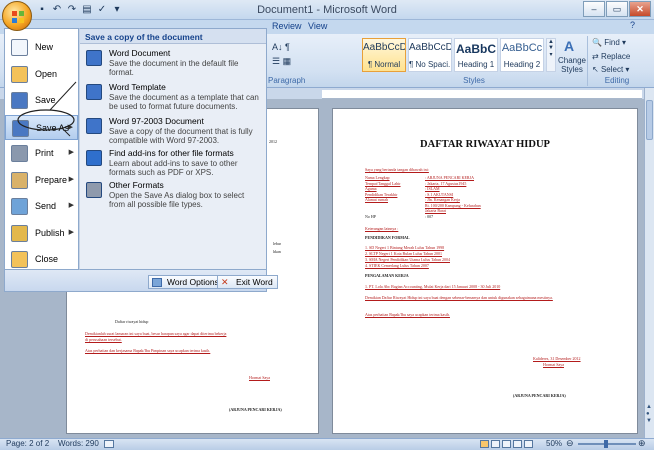 The image size is (654, 450). What do you see at coordinates (649, 414) in the screenshot?
I see `browse-object-icon: ▲ ● ▼` at bounding box center [649, 414].